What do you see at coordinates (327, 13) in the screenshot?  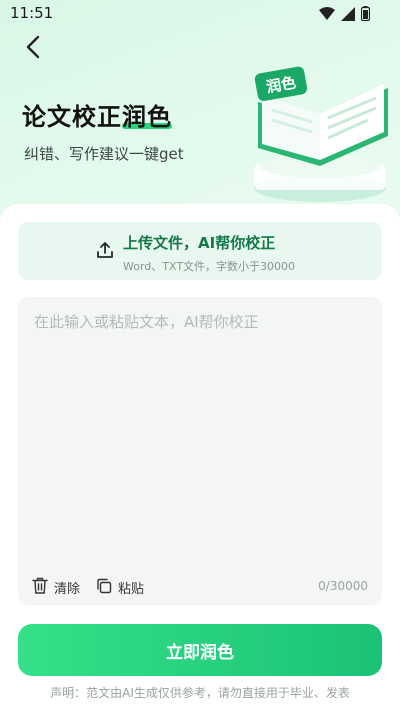 I see `wifi-icon` at bounding box center [327, 13].